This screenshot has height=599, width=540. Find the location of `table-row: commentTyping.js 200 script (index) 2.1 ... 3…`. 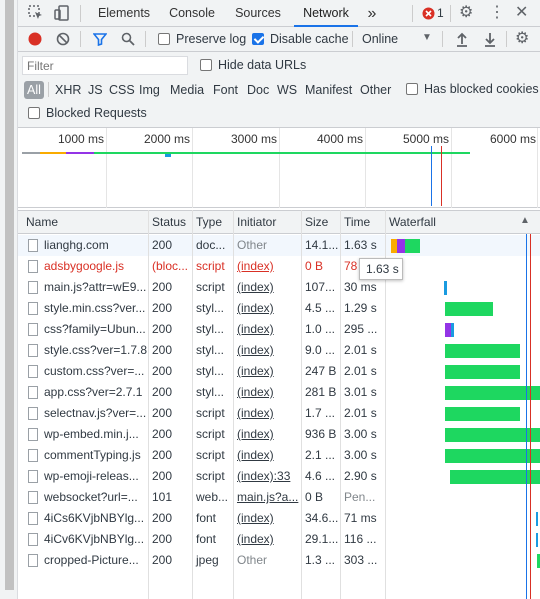

table-row: commentTyping.js 200 script (index) 2.1 ... 3… is located at coordinates (279, 455).